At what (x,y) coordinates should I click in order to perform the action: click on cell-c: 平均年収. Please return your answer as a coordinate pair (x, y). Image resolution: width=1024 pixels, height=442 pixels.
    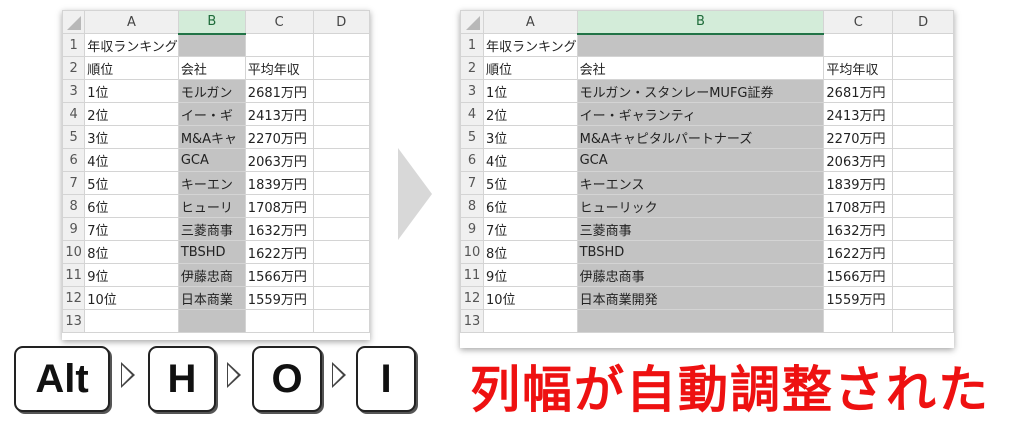
    Looking at the image, I should click on (279, 68).